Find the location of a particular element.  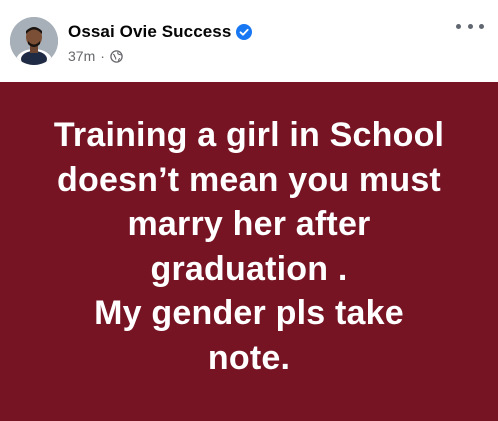

author-name: Ossai Ovie Success is located at coordinates (149, 32).